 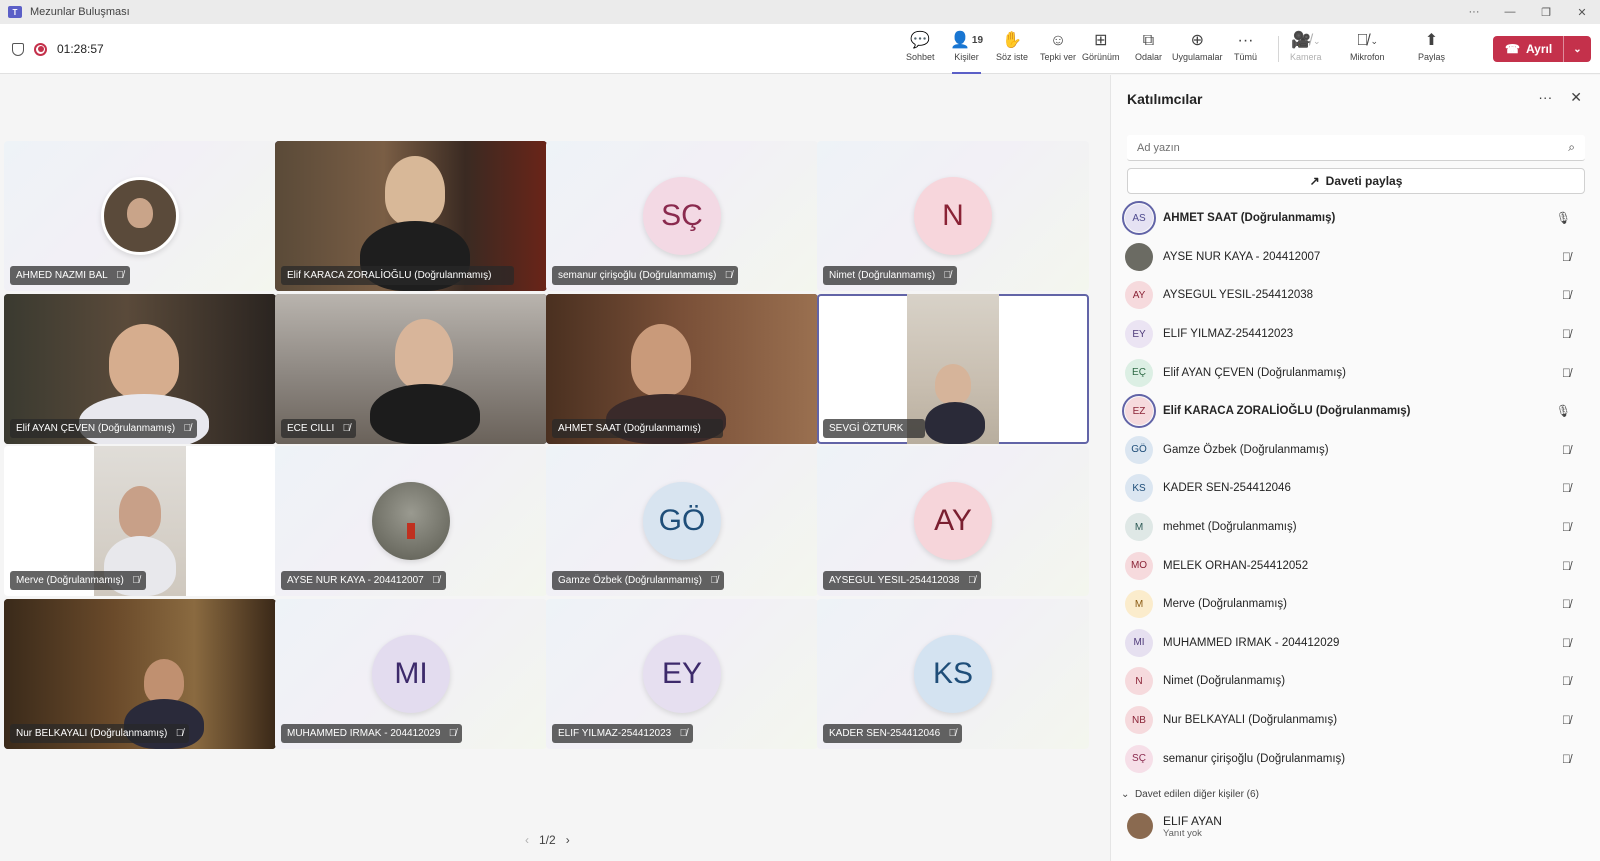 I want to click on search-icon: ⌕, so click(x=1571, y=147).